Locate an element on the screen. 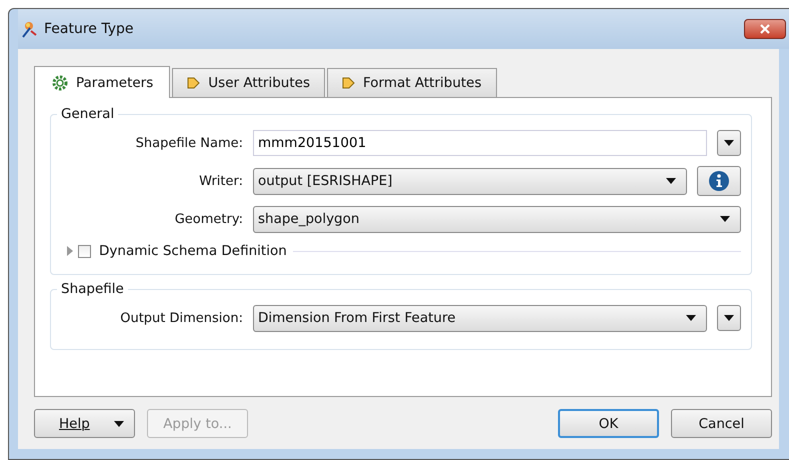 The height and width of the screenshot is (460, 789). info-button is located at coordinates (719, 181).